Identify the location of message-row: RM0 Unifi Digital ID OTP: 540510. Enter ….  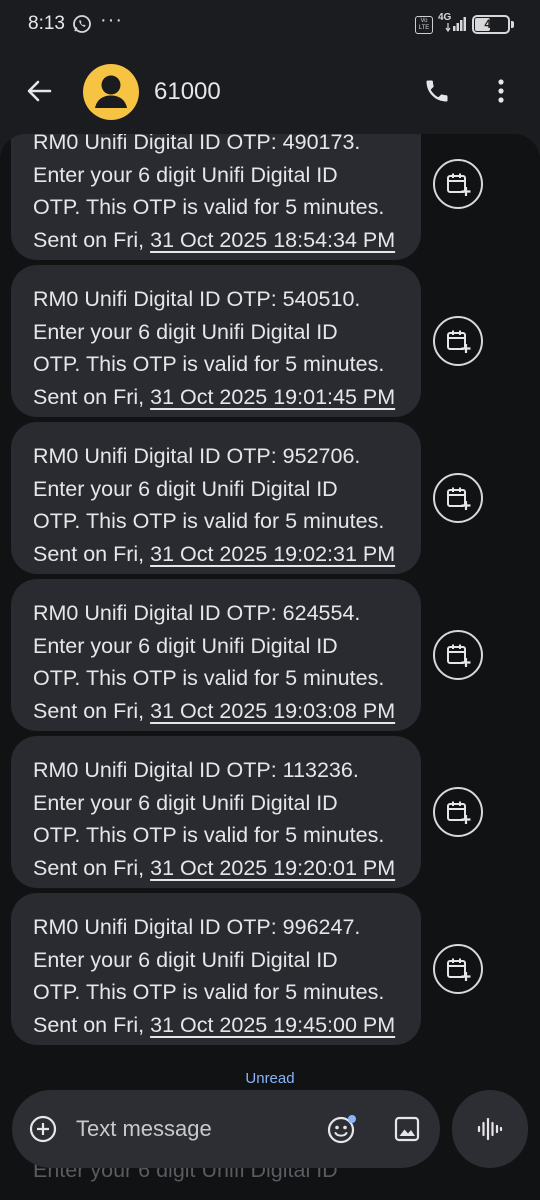
(270, 341).